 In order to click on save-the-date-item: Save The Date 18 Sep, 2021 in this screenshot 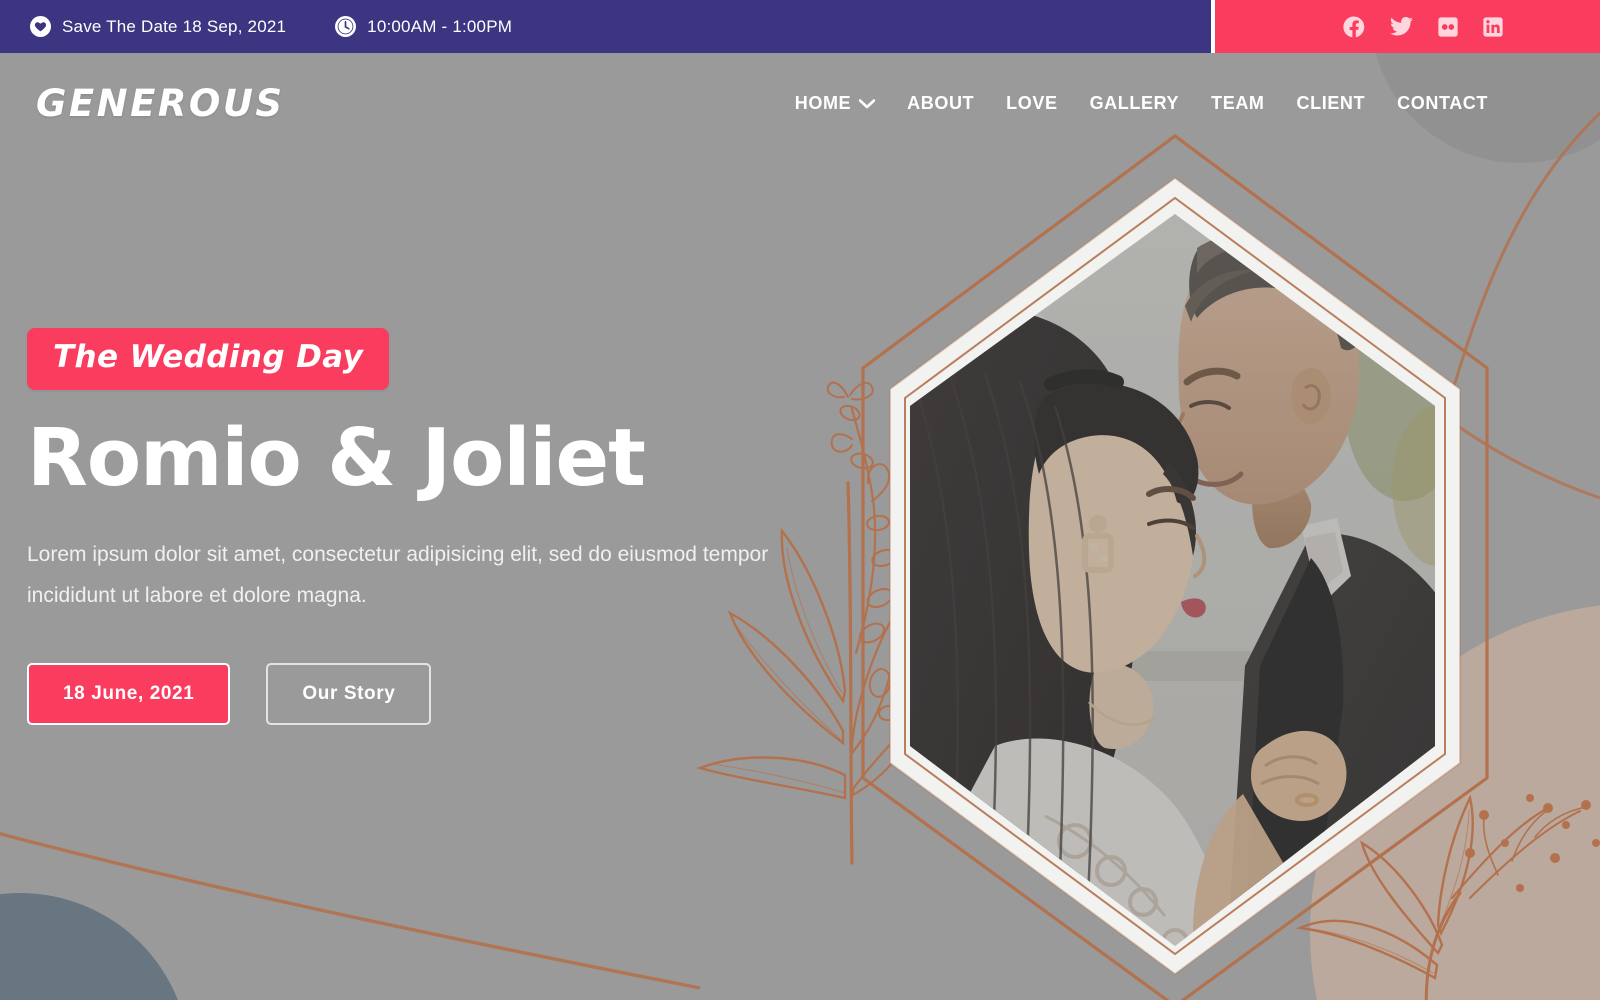, I will do `click(158, 26)`.